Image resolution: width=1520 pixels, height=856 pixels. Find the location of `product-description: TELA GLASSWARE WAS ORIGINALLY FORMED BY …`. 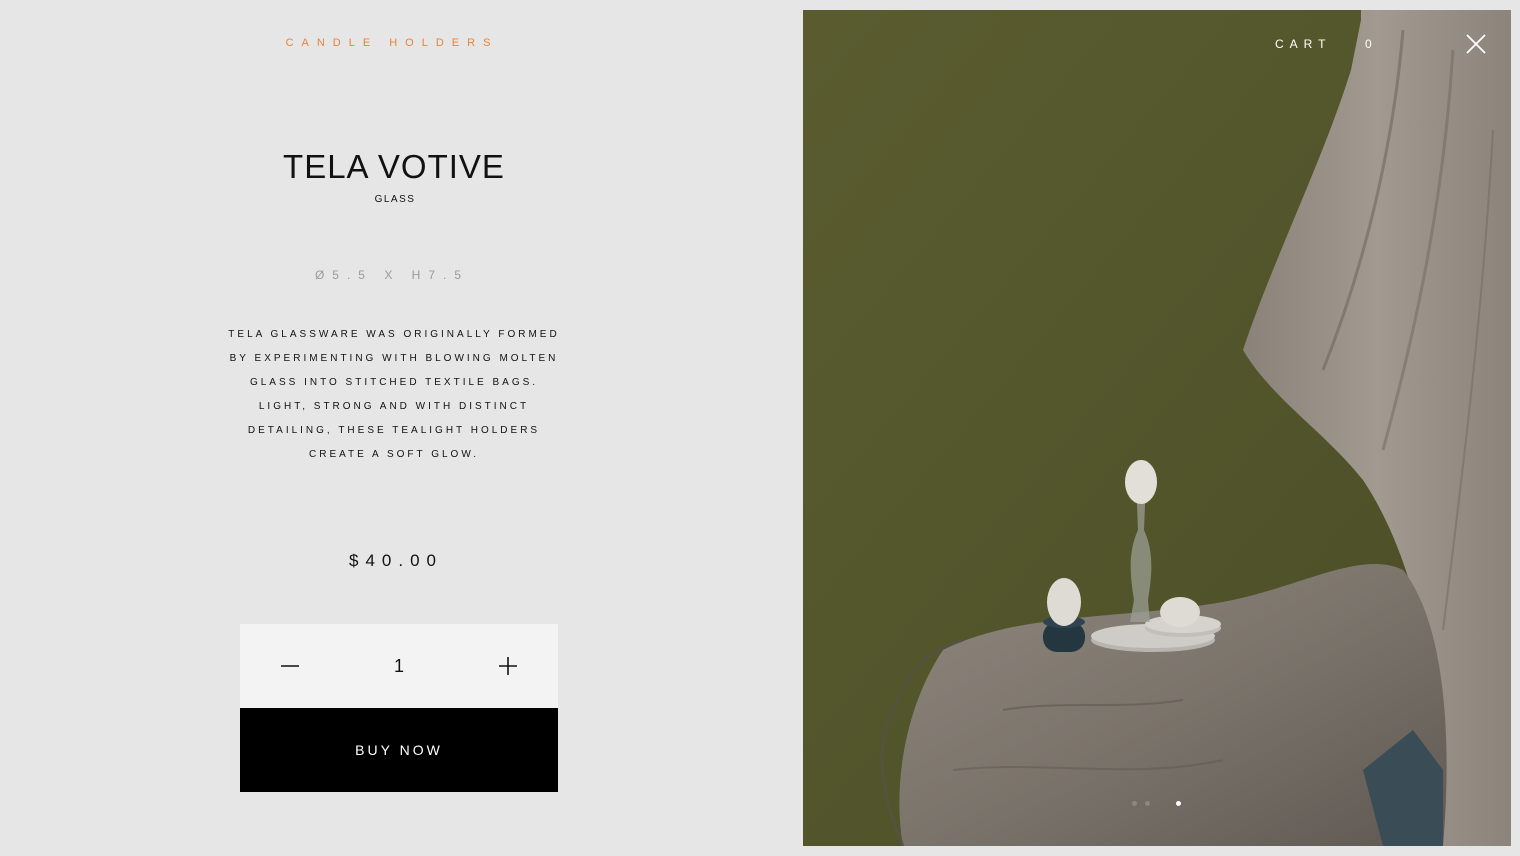

product-description: TELA GLASSWARE WAS ORIGINALLY FORMED BY … is located at coordinates (394, 394).